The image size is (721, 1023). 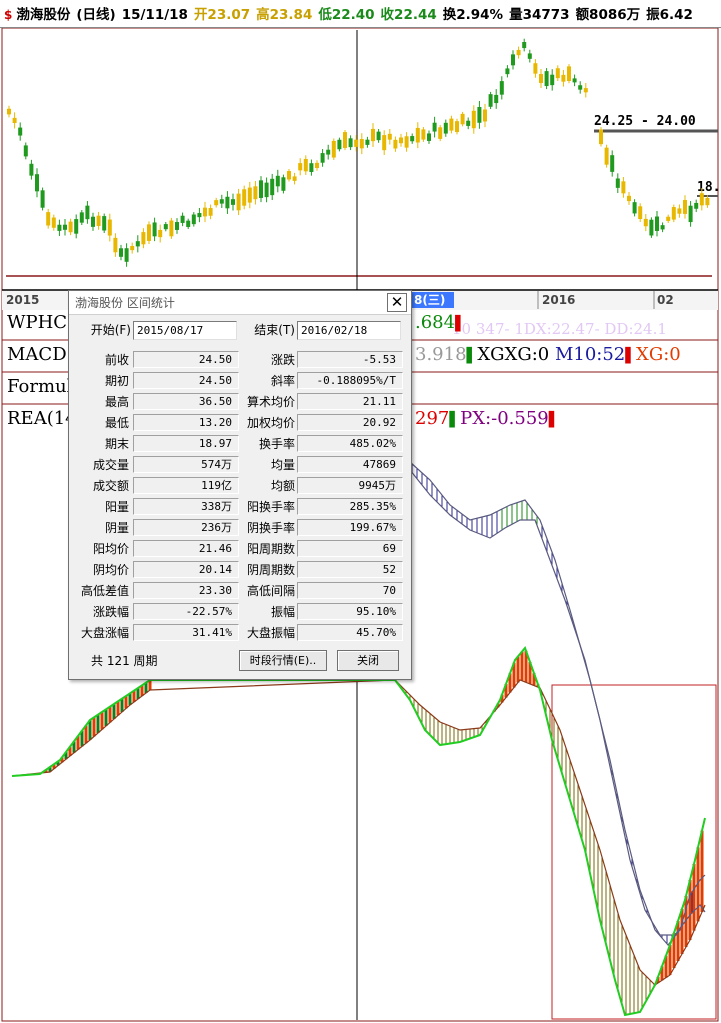 I want to click on stat-label: 前收, so click(x=116, y=360).